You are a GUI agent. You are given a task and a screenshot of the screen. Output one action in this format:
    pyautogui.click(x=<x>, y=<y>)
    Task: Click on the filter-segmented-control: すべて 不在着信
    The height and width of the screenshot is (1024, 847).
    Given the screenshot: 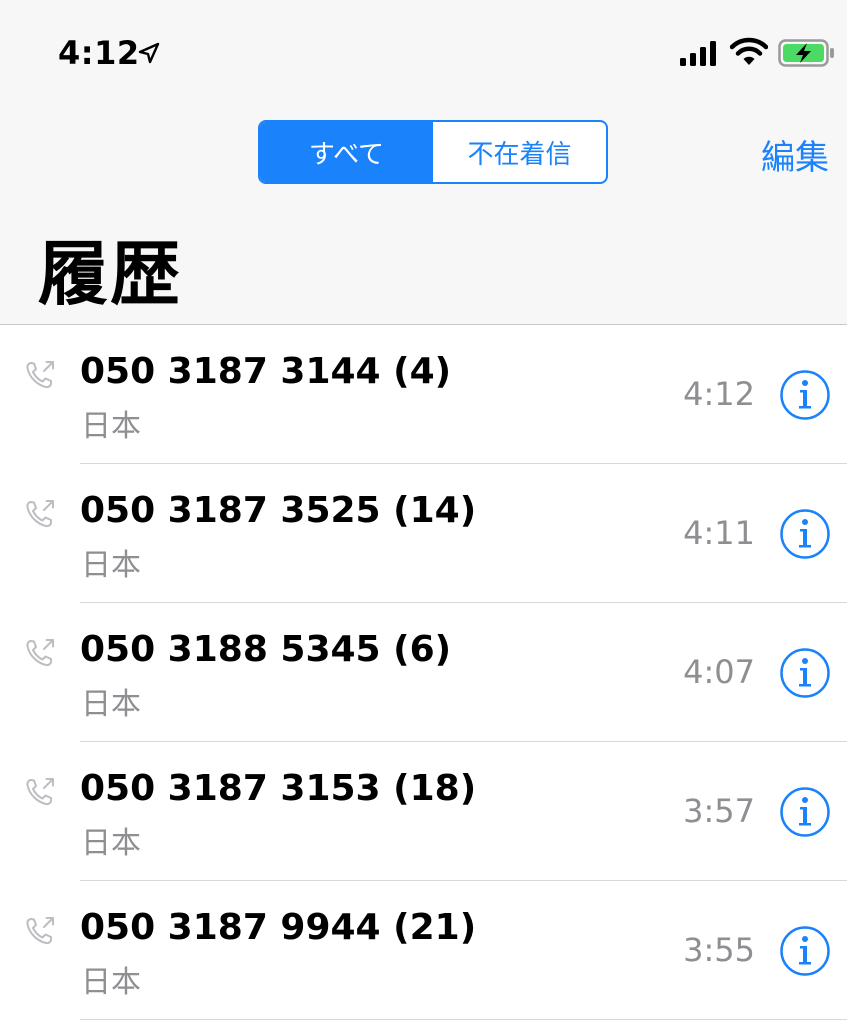 What is the action you would take?
    pyautogui.click(x=433, y=152)
    